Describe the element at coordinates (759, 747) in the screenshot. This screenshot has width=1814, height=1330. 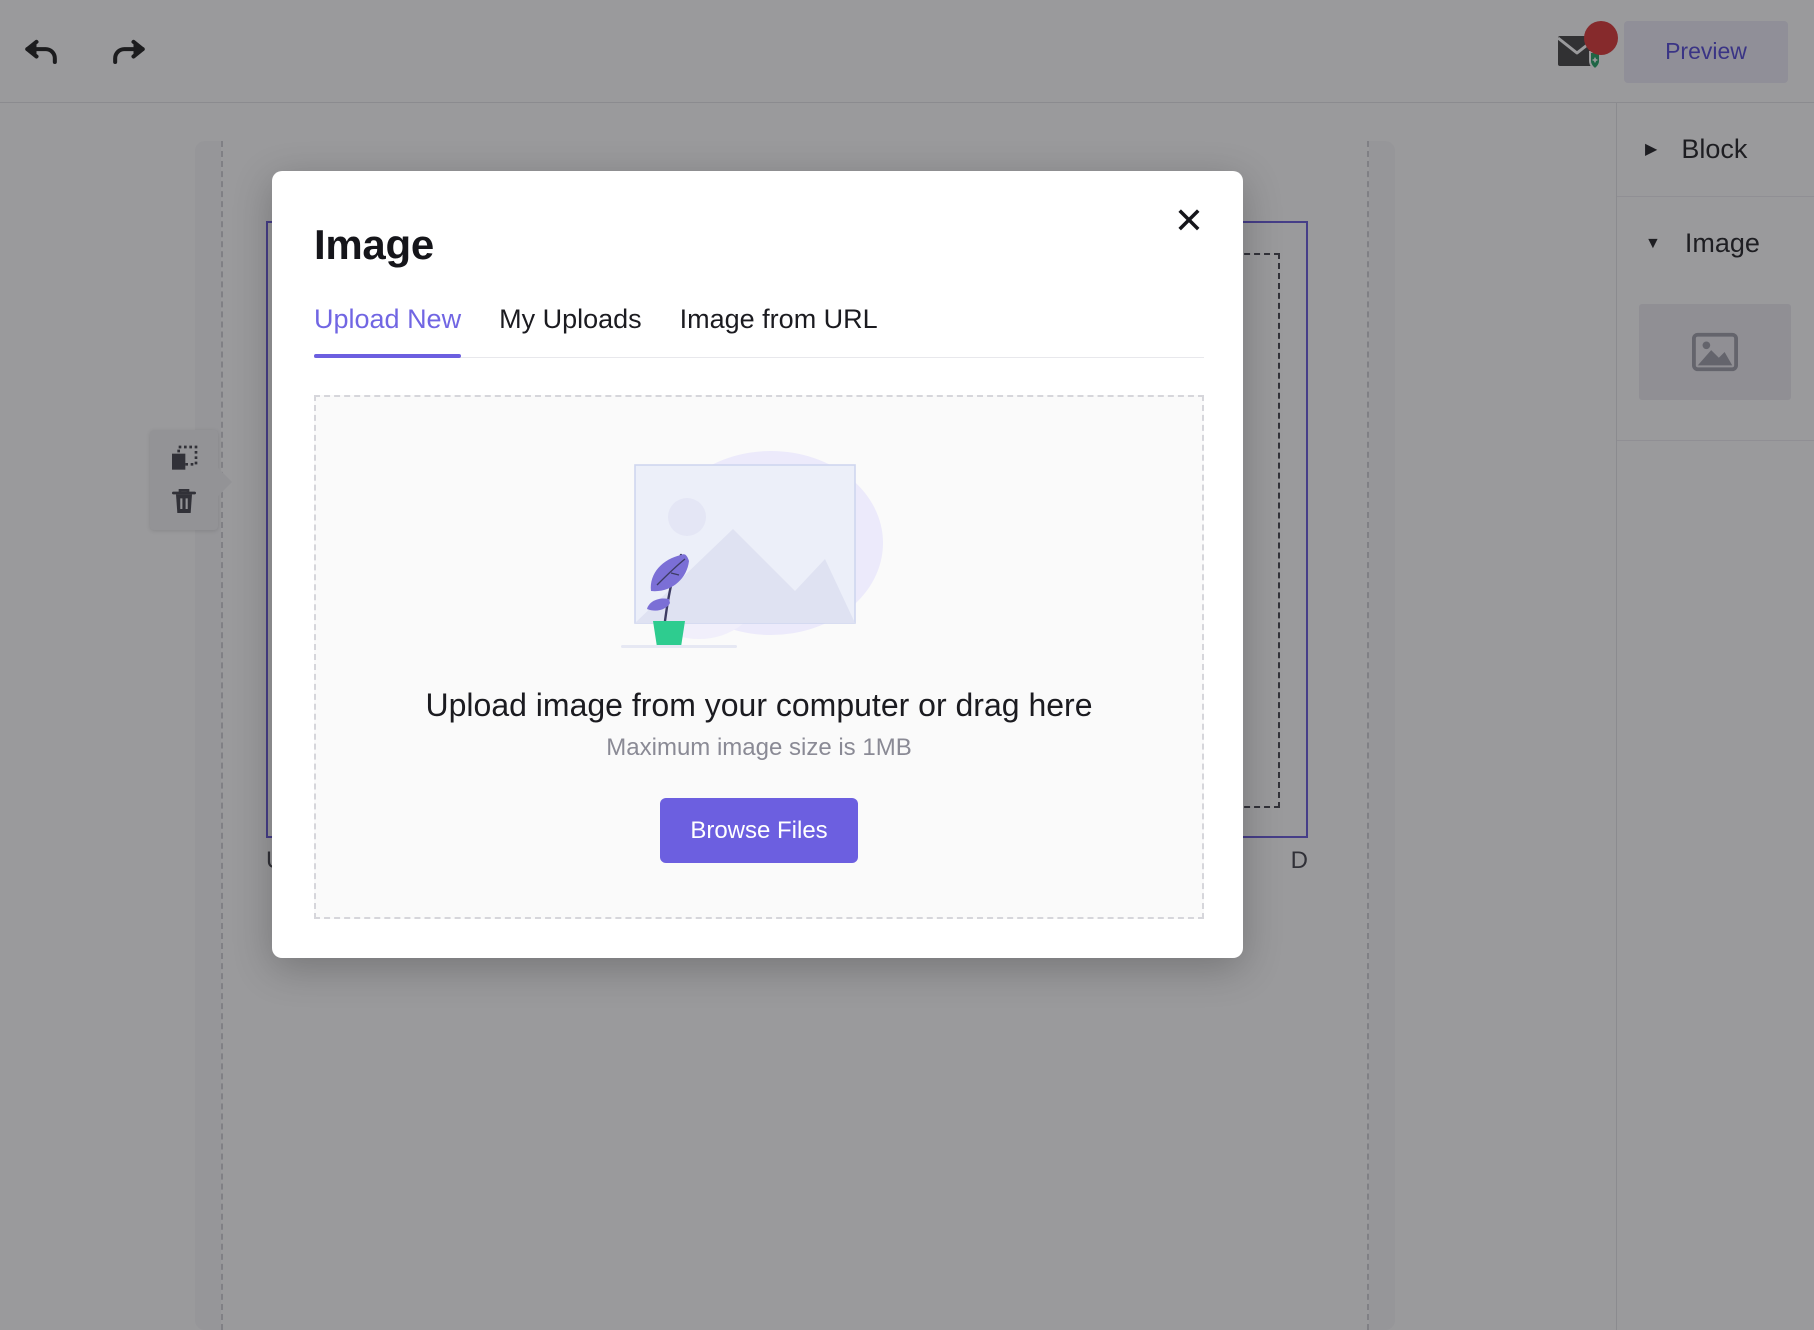
I see `dropzone-subtitle: Maximum image size is 1MB` at that location.